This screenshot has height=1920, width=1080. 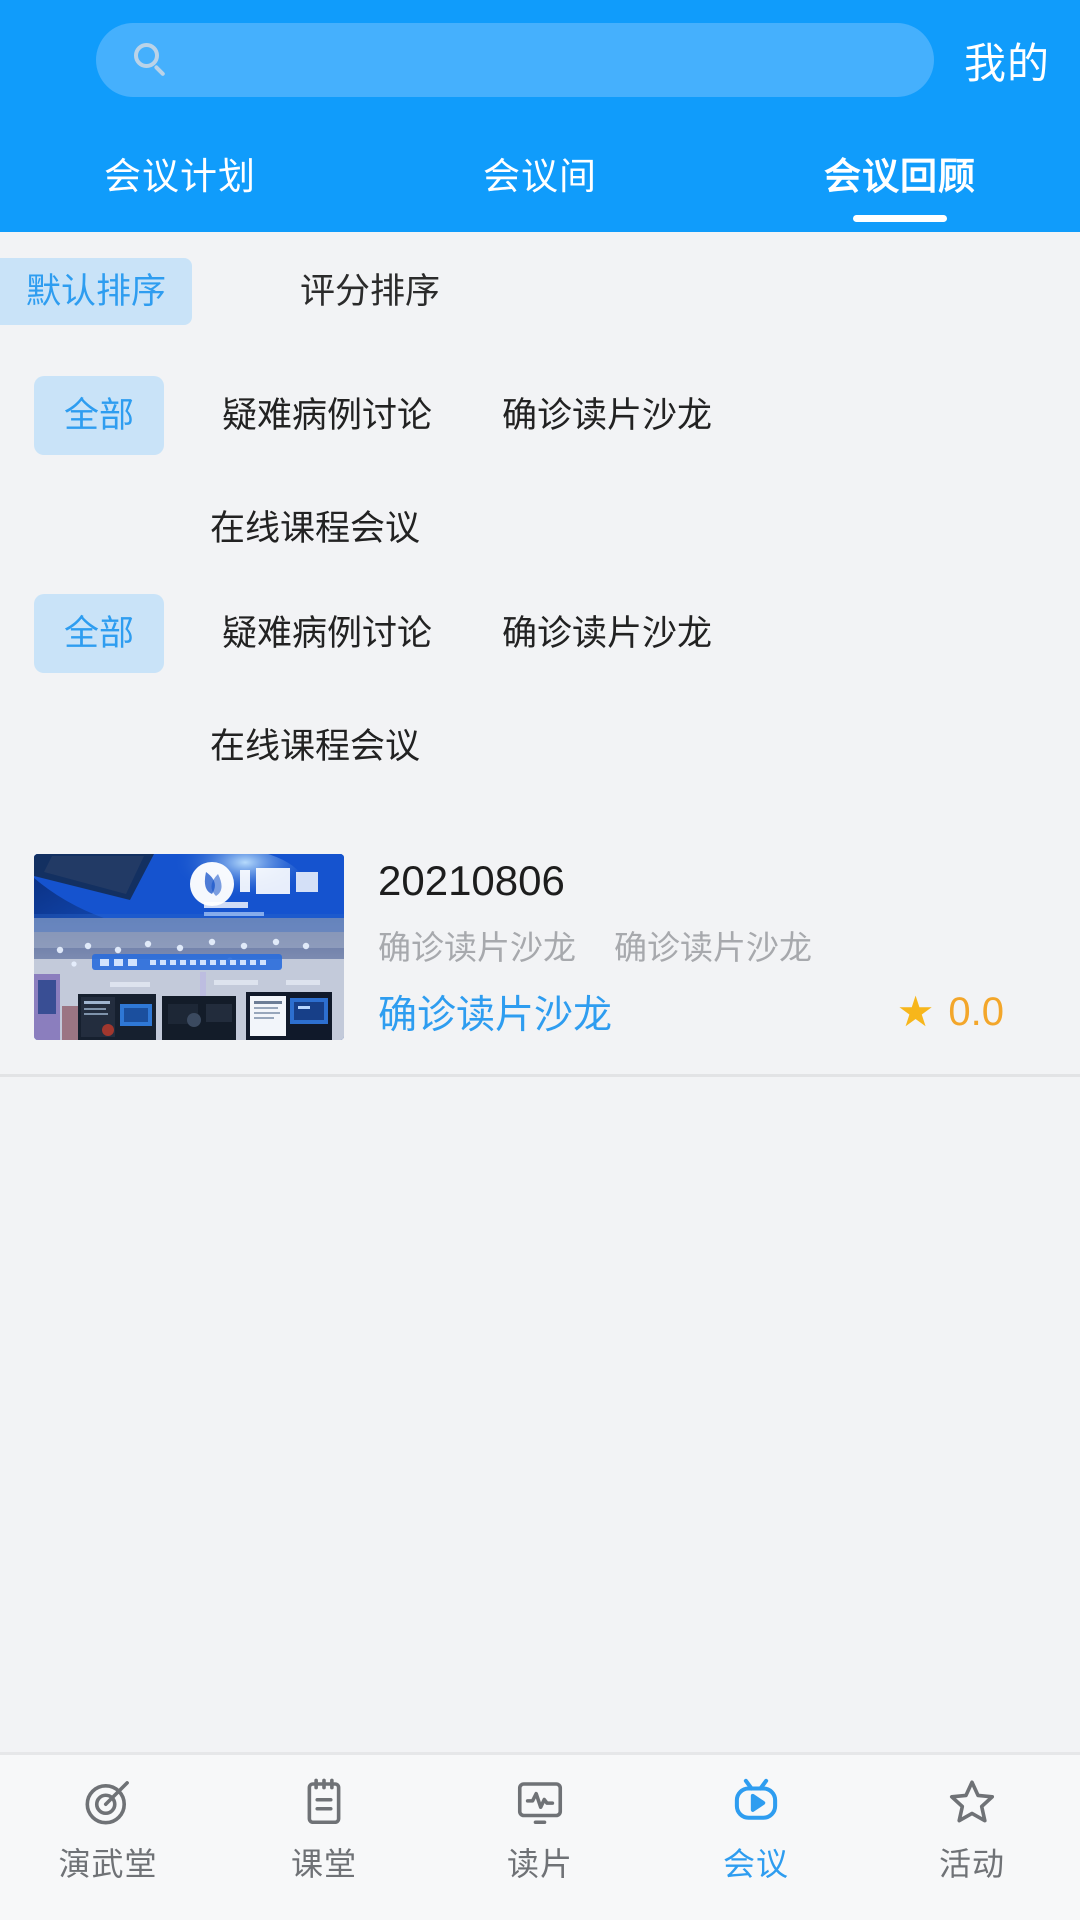 I want to click on app-header: 我的 会议计划 会议间 会议回顾, so click(x=540, y=116).